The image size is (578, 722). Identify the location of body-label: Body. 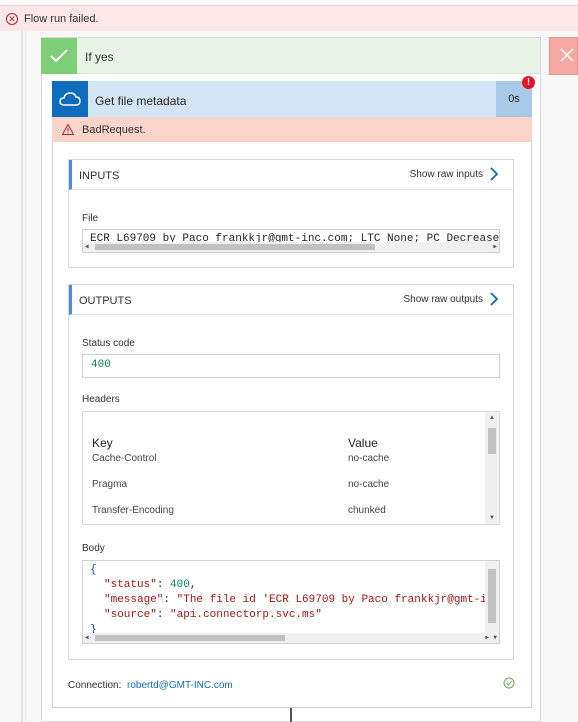
(93, 548).